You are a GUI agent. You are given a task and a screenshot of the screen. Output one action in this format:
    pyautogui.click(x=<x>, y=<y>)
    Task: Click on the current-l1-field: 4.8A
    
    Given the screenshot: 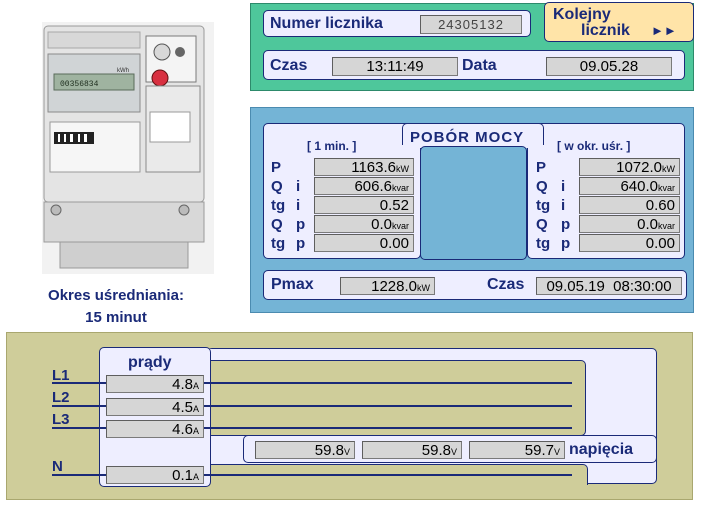 What is the action you would take?
    pyautogui.click(x=155, y=384)
    